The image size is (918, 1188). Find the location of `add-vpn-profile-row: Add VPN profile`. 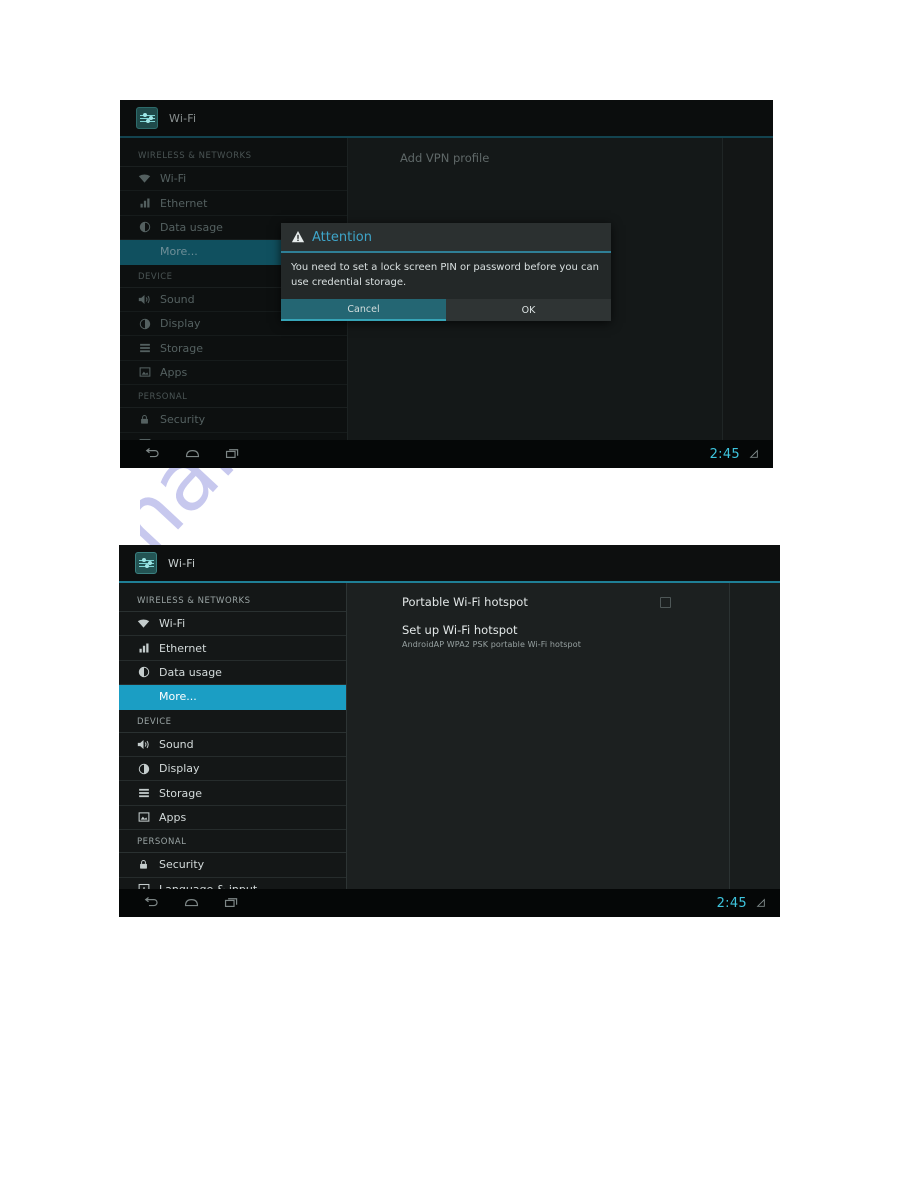

add-vpn-profile-row: Add VPN profile is located at coordinates (535, 151).